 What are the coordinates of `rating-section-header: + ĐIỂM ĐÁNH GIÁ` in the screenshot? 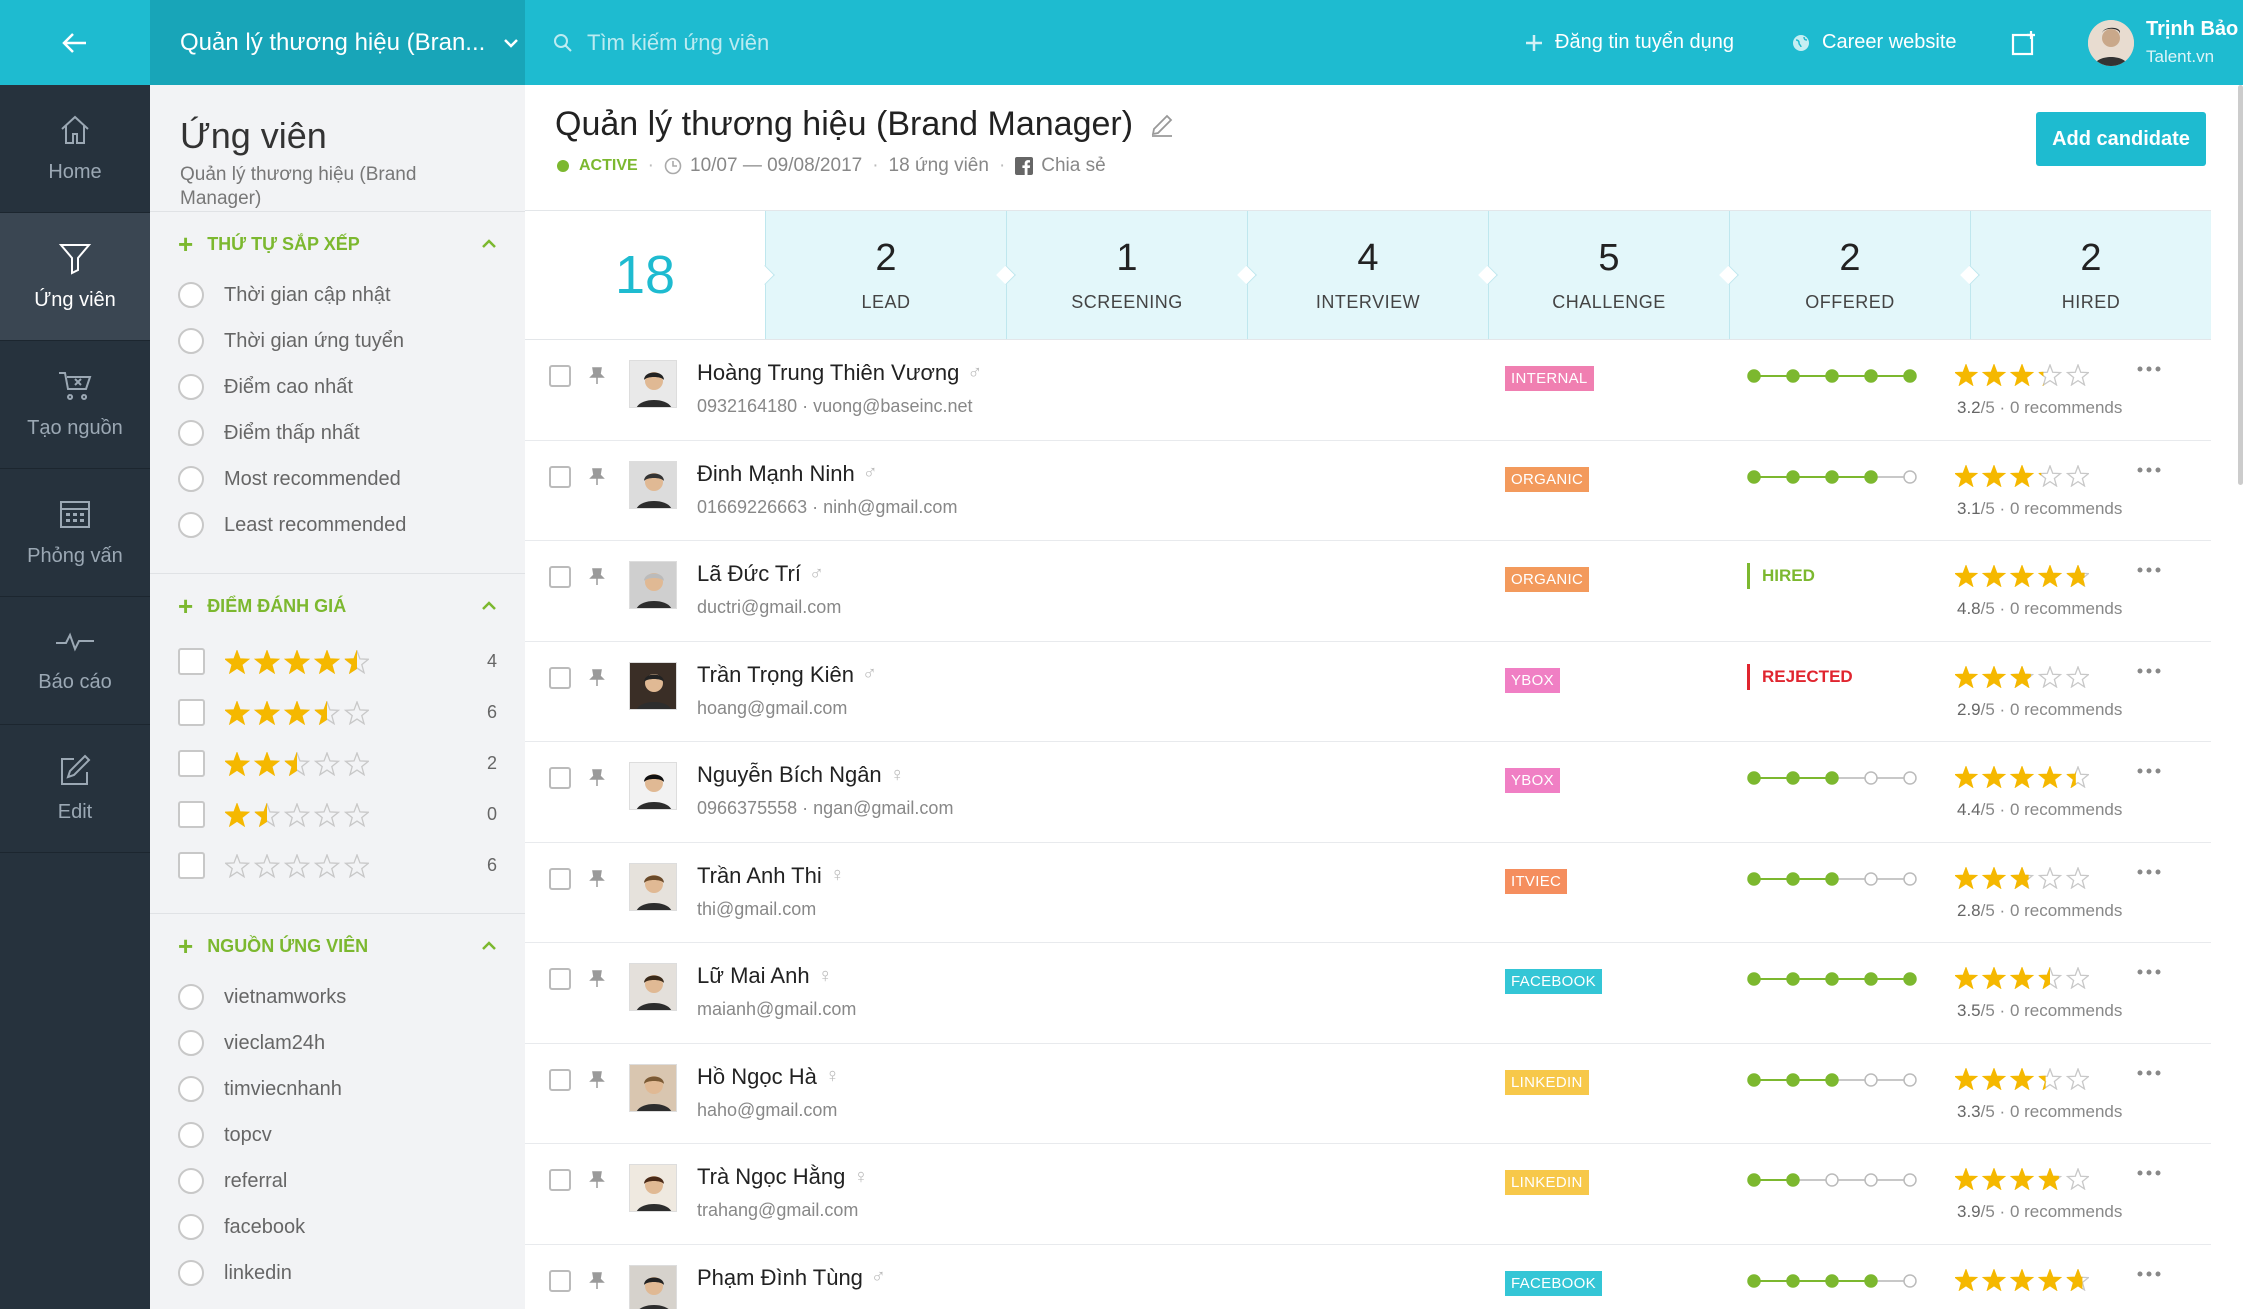 It's located at (337, 606).